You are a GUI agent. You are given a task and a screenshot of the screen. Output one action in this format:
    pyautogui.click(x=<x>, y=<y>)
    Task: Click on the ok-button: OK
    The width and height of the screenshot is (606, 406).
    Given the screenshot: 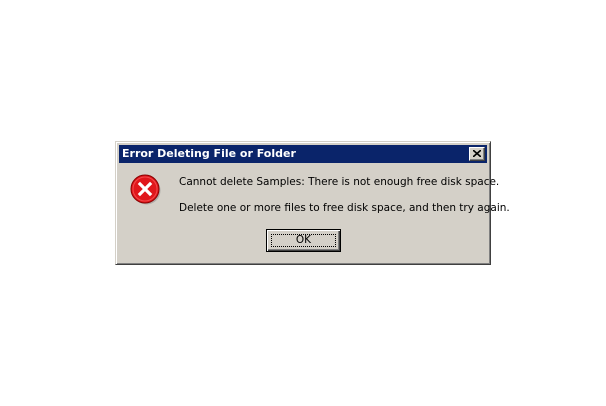 What is the action you would take?
    pyautogui.click(x=303, y=240)
    